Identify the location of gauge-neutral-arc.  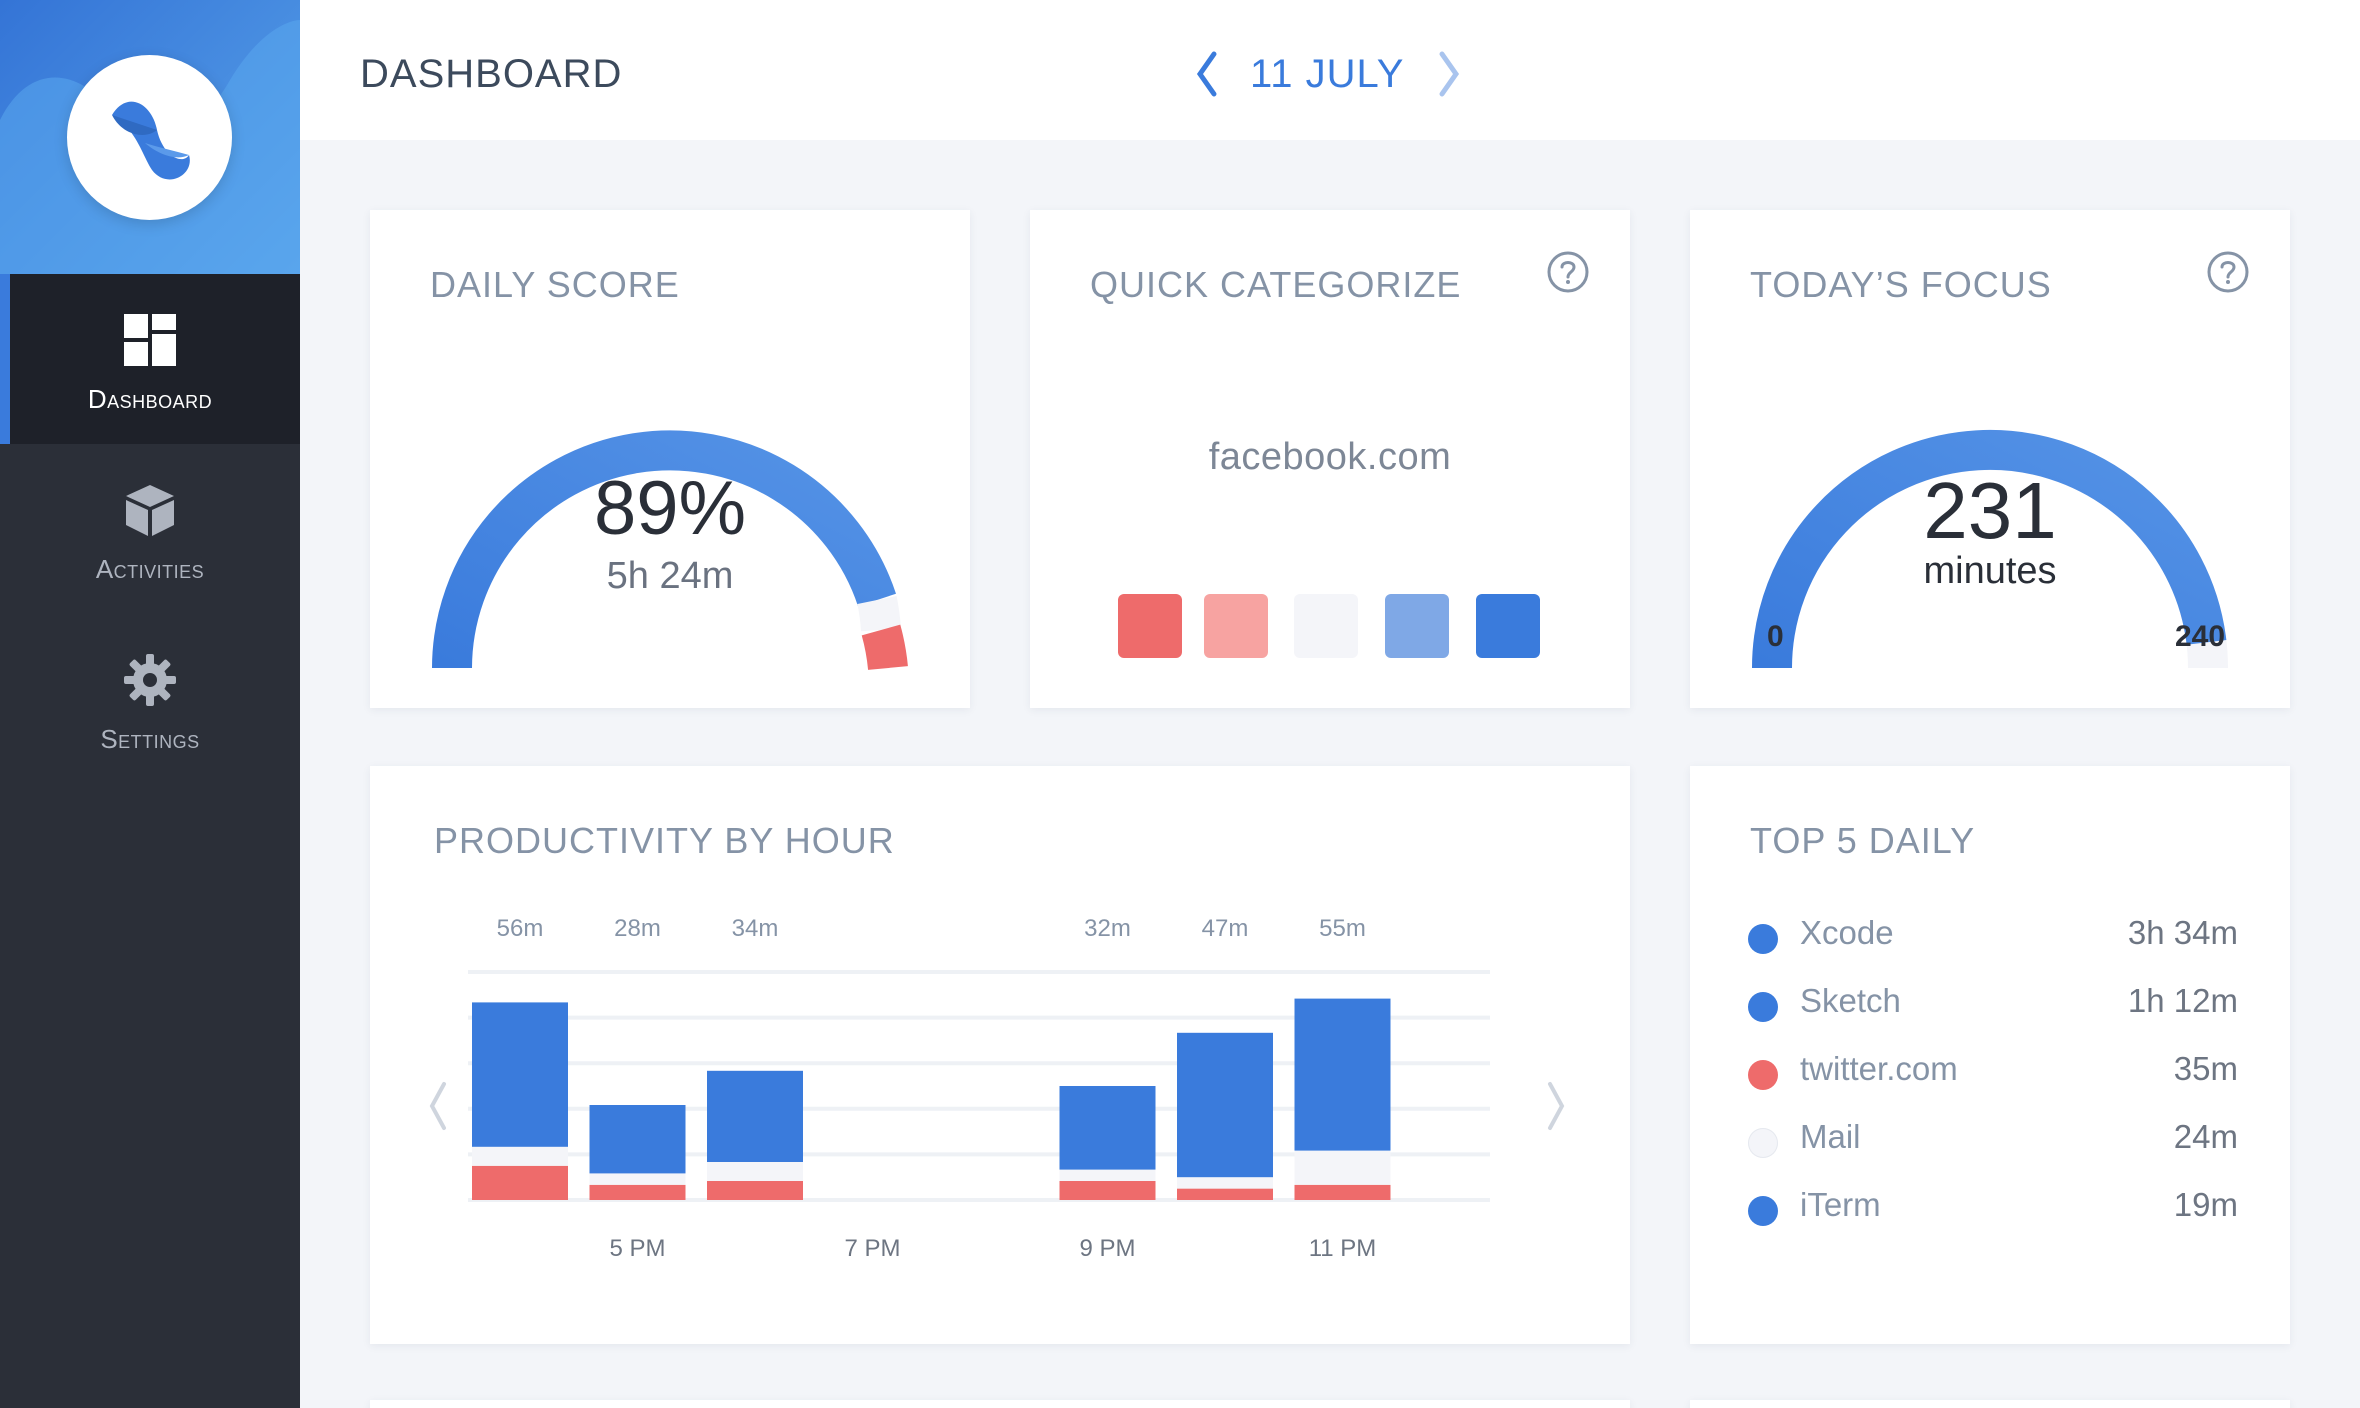
(879, 613).